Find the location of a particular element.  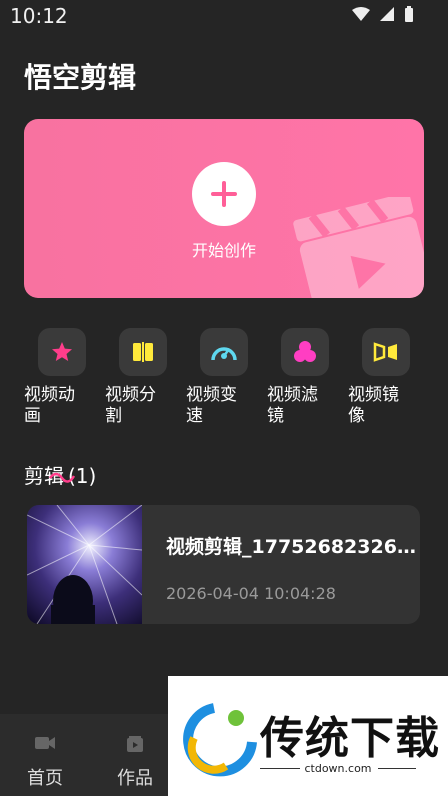

tool-label: 视频动画 is located at coordinates (49, 405).